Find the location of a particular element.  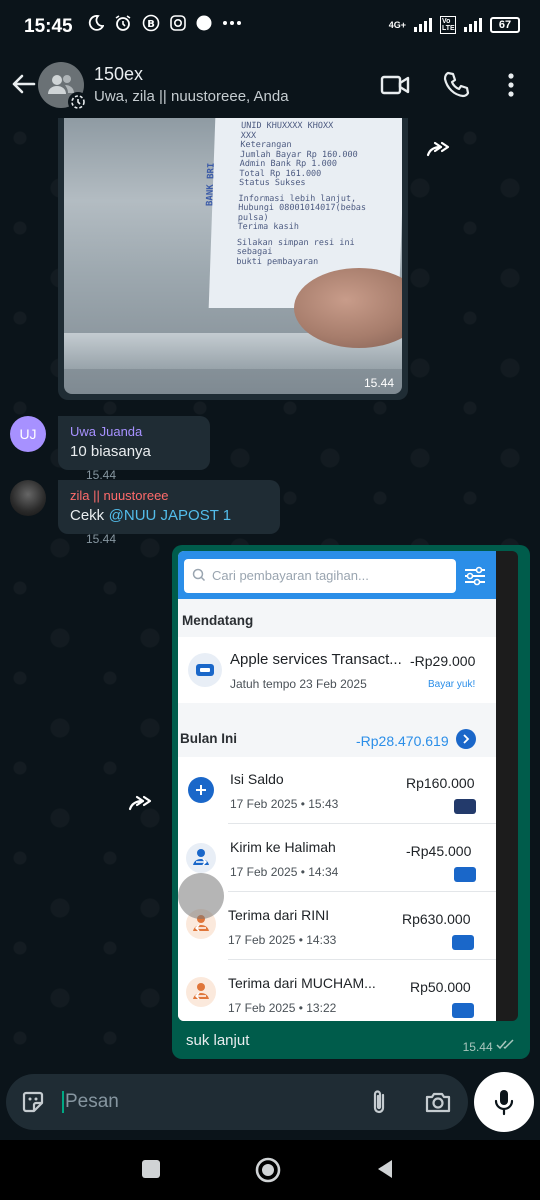

transaction-title: Kirim ke Halimah is located at coordinates (283, 847).